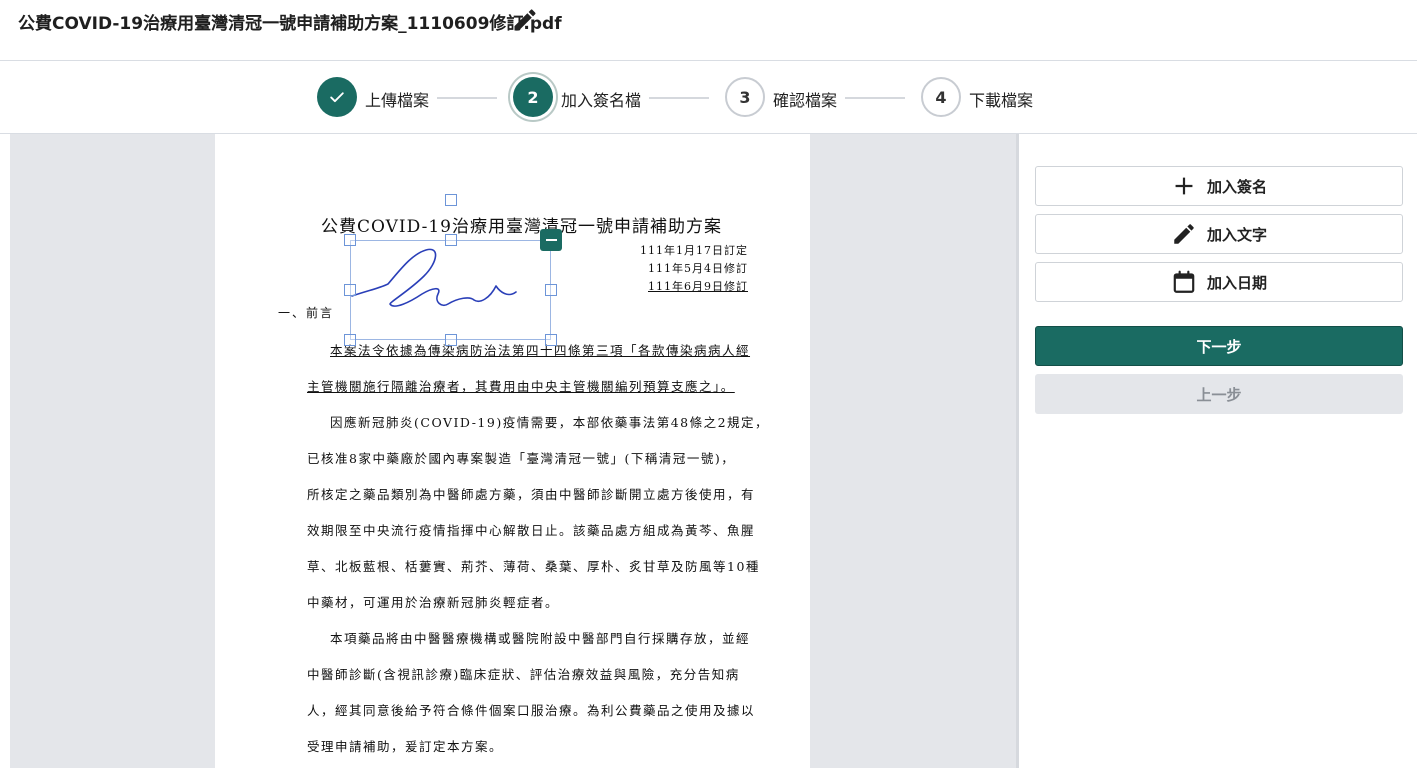  Describe the element at coordinates (1236, 282) in the screenshot. I see `add-date-label: 加入日期` at that location.